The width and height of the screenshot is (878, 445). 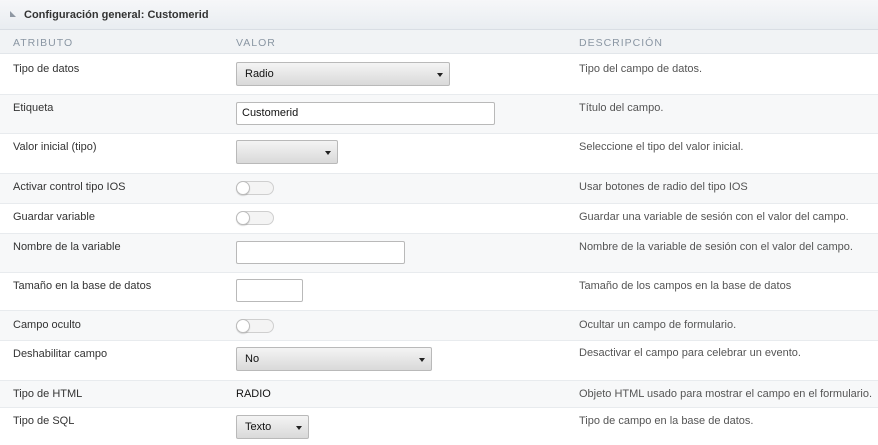 I want to click on attribute-description: Tipo de campo en la base de datos., so click(x=666, y=421).